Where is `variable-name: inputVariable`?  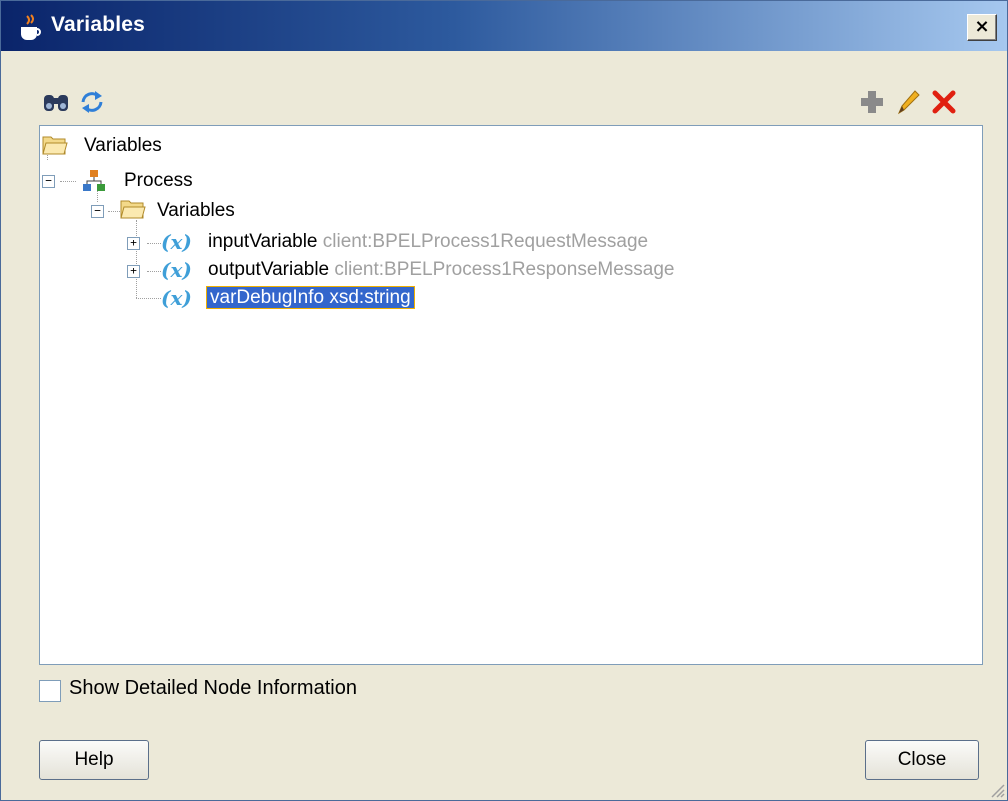
variable-name: inputVariable is located at coordinates (263, 241).